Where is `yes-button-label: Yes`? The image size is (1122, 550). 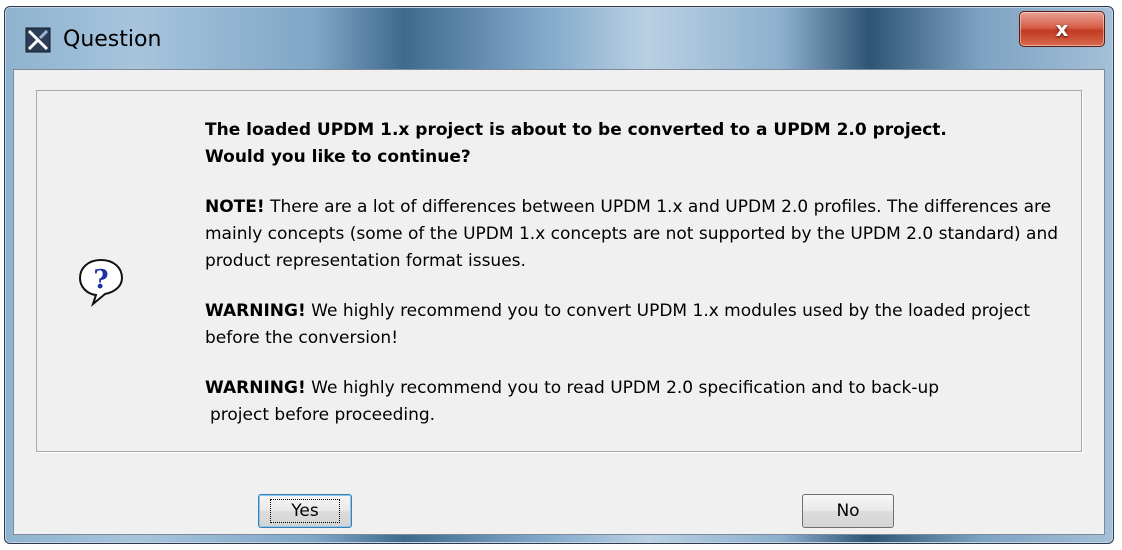
yes-button-label: Yes is located at coordinates (305, 511).